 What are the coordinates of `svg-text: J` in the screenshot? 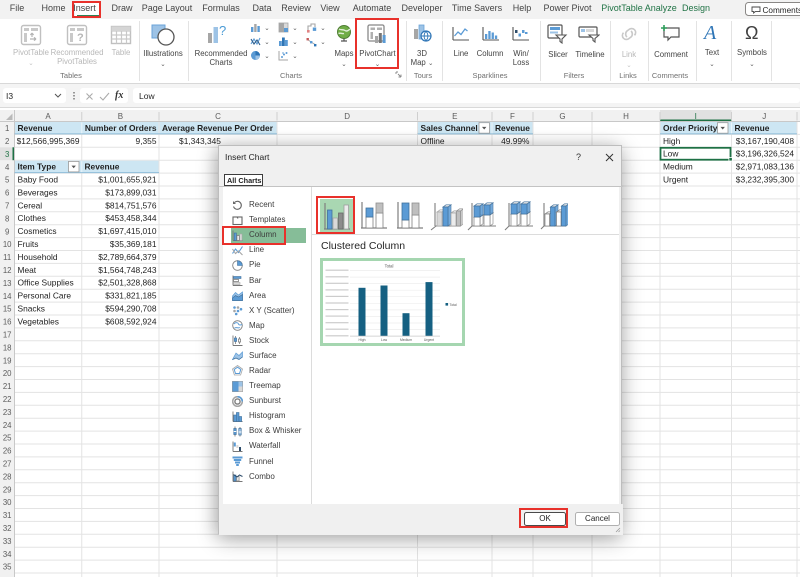 It's located at (764, 116).